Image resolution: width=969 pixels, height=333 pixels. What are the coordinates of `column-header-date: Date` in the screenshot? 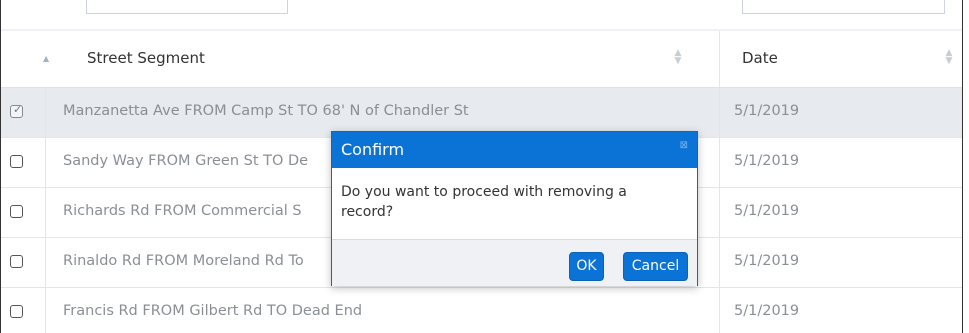 It's located at (760, 58).